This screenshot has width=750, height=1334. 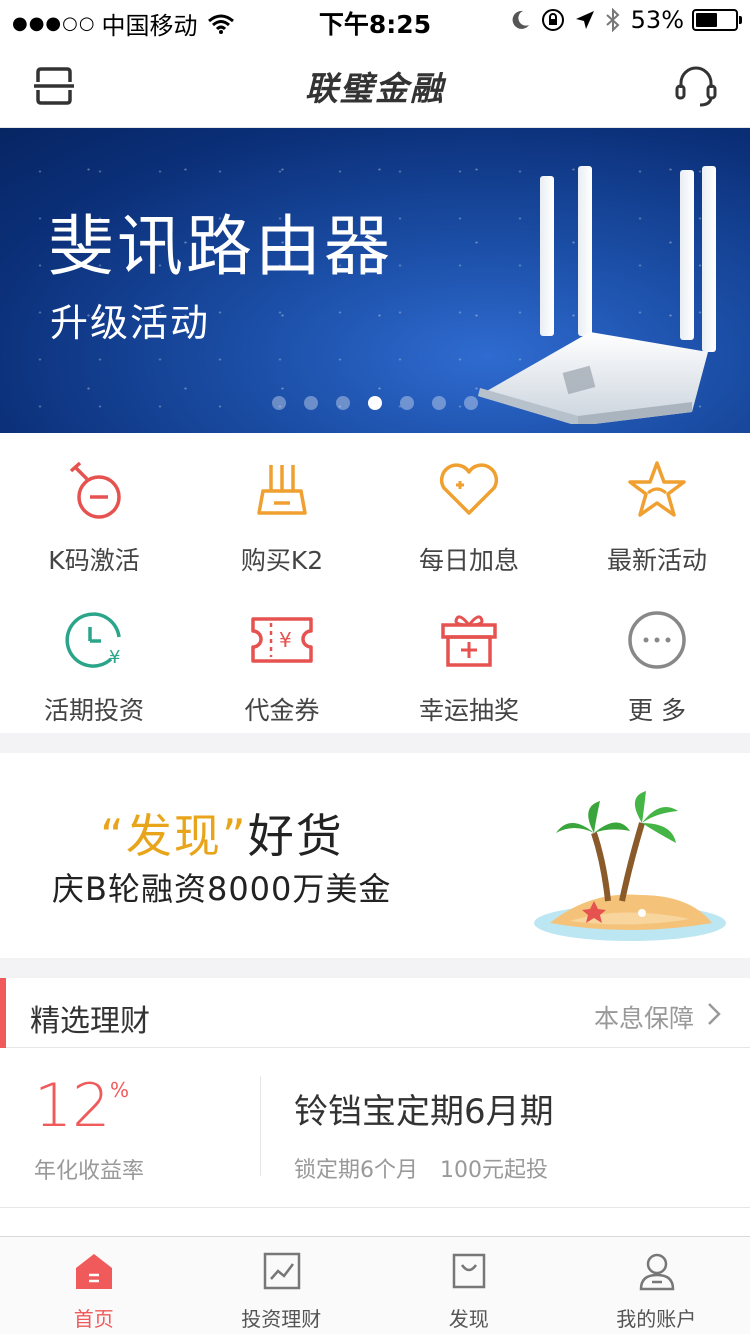 I want to click on promo-open-quote: “, so click(x=113, y=836).